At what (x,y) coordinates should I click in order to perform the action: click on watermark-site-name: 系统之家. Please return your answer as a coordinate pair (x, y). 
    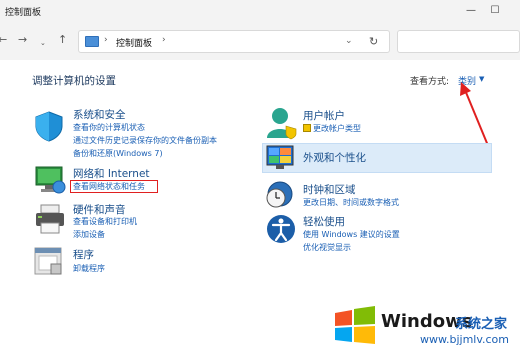
    Looking at the image, I should click on (481, 324).